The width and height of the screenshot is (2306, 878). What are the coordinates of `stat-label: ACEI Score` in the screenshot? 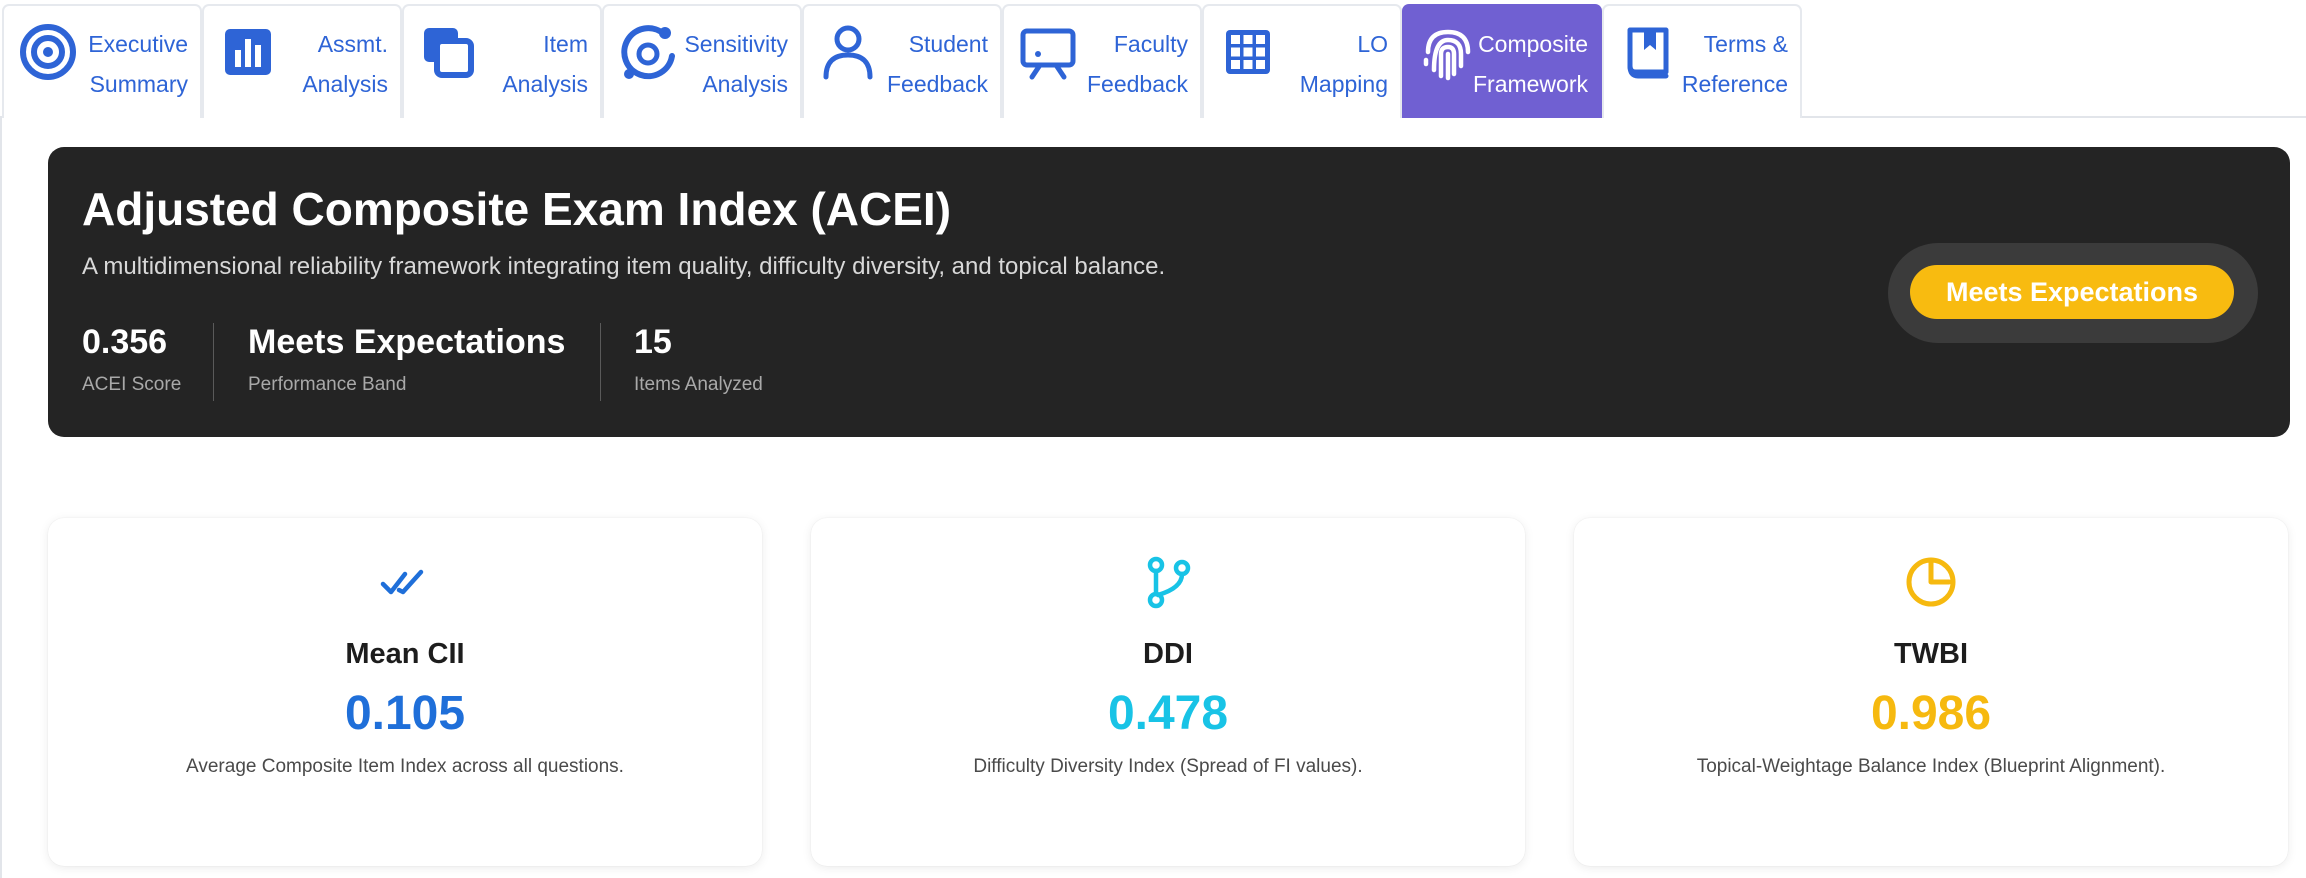 It's located at (132, 384).